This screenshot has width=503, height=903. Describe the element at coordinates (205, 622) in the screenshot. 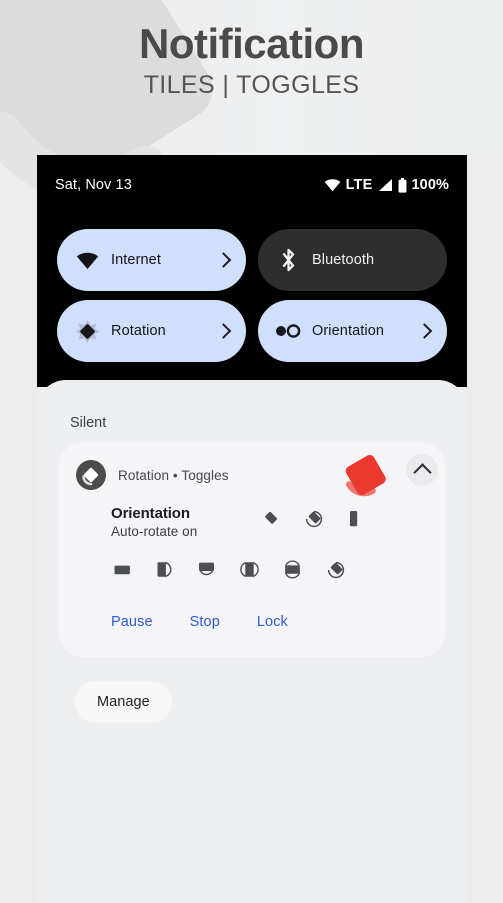

I see `stop-button: Stop` at that location.